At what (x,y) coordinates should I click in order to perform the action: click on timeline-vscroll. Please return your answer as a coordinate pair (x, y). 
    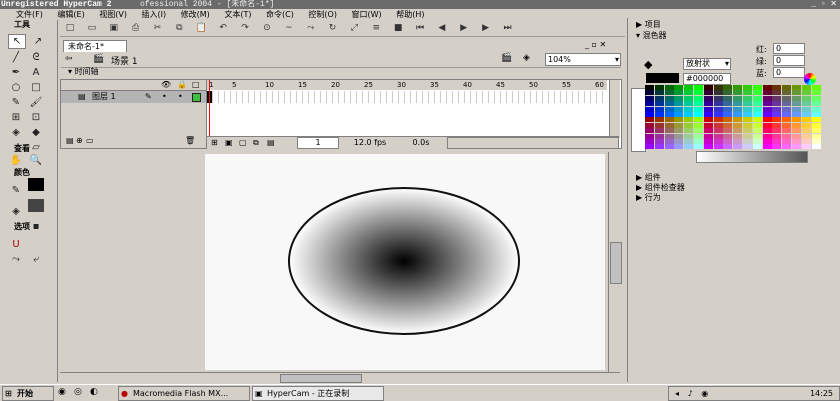
    Looking at the image, I should click on (614, 109).